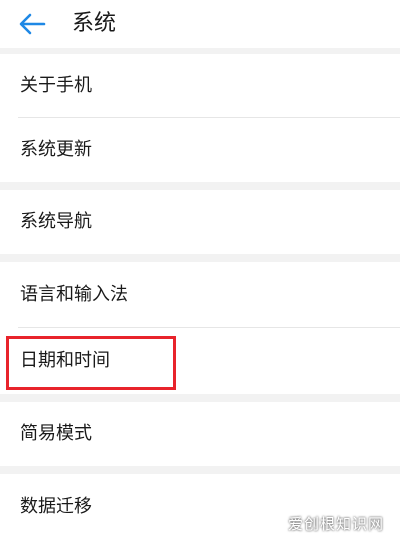  I want to click on menu-item-label: 系统导航, so click(56, 221).